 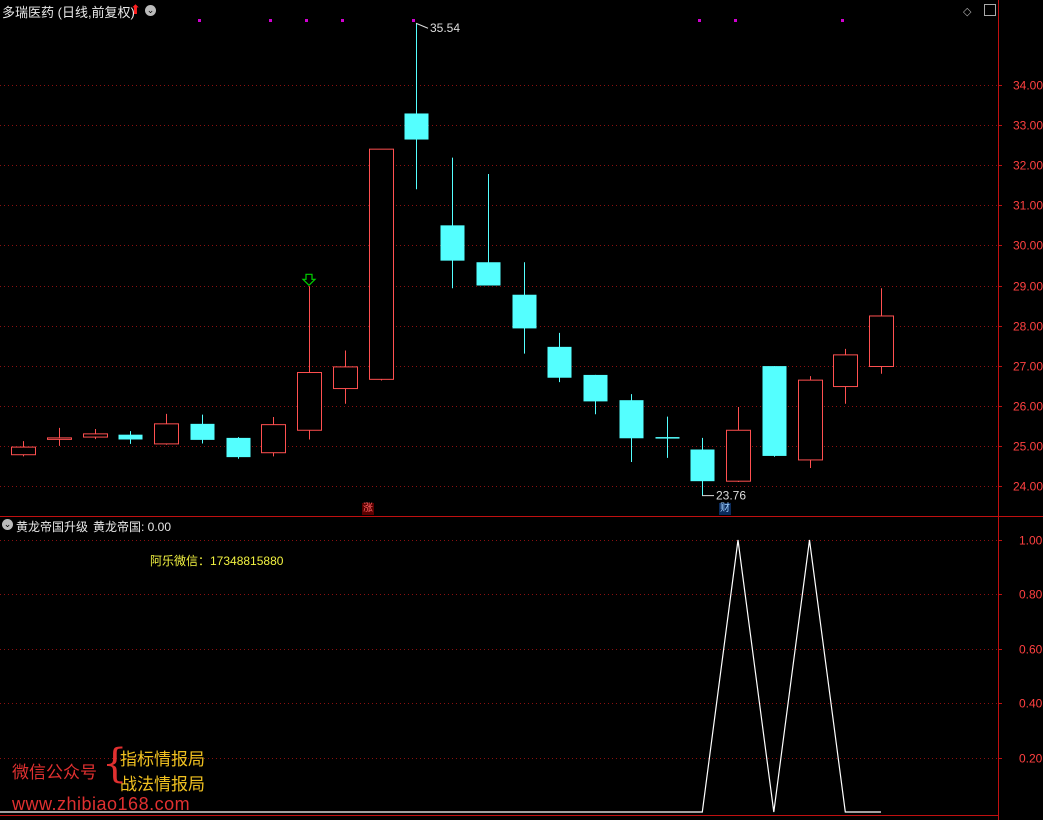 I want to click on price-tick-label: 24.00, so click(x=1028, y=487).